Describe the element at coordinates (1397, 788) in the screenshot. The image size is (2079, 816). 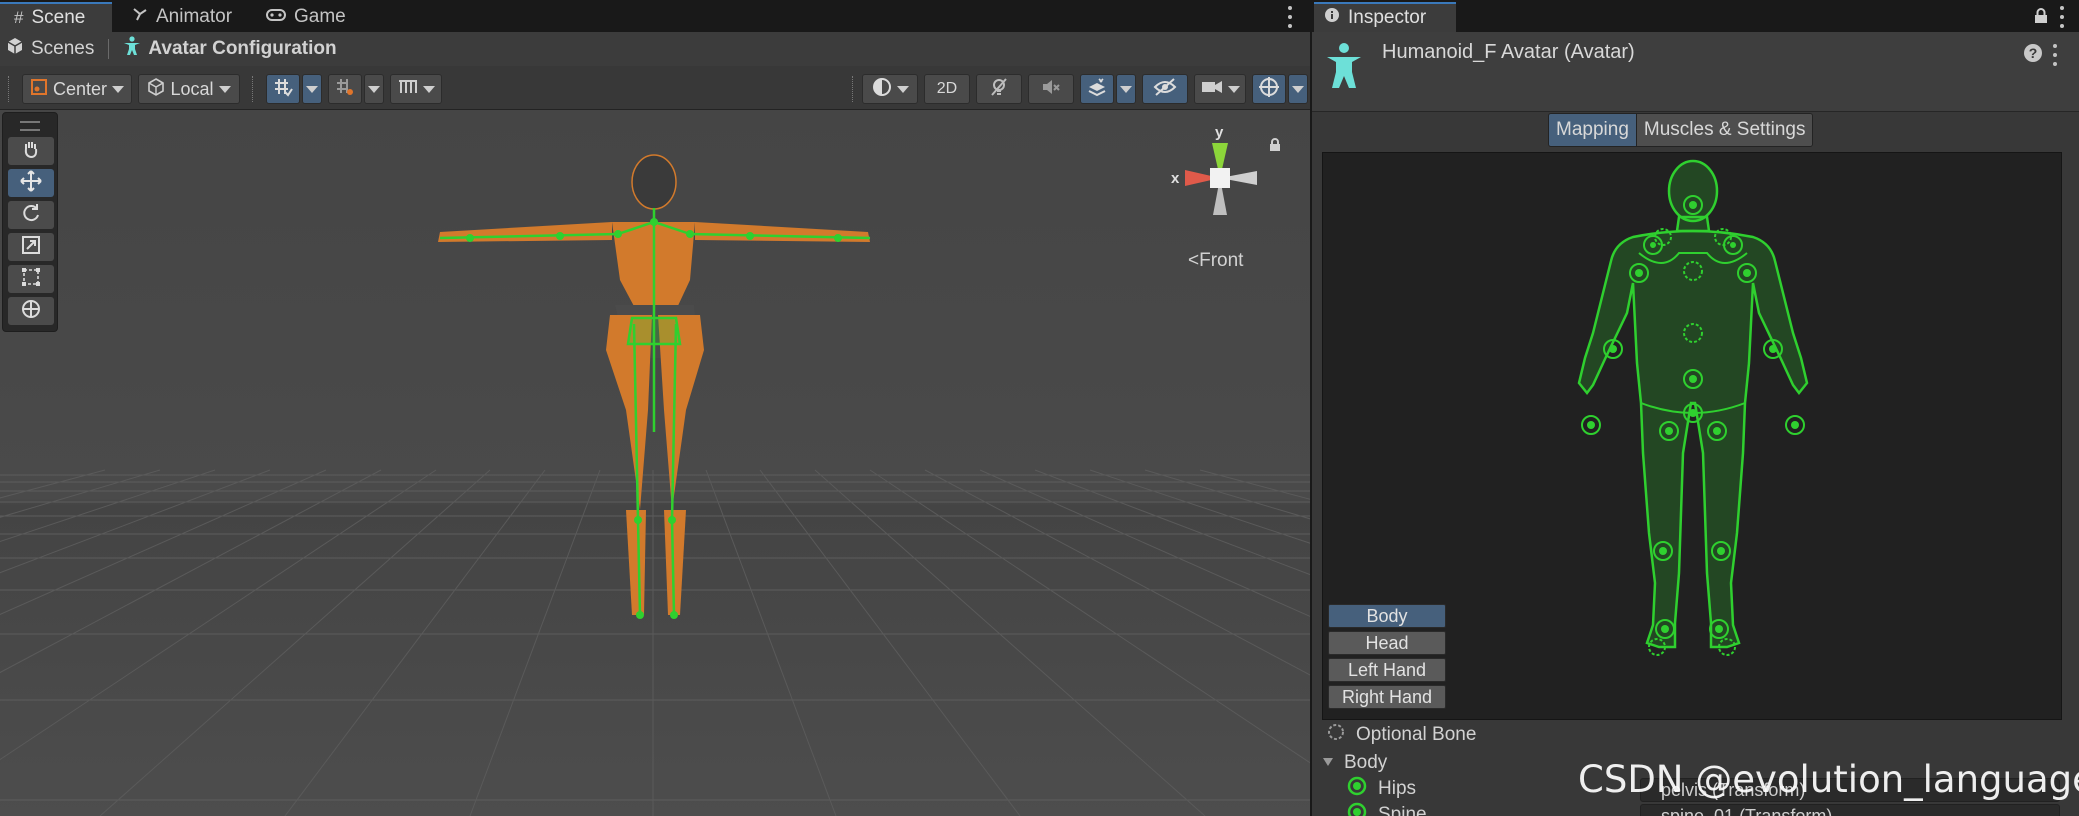
I see `bone-label-hips: Hips` at that location.